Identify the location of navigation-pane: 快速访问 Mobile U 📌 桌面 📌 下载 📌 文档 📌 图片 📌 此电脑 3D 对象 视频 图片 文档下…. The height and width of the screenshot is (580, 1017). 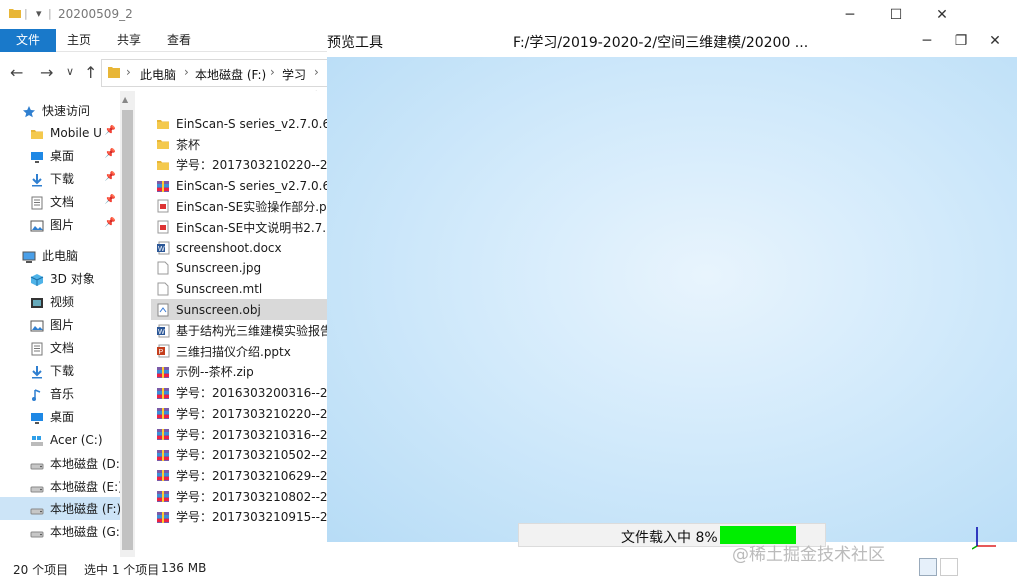
(60, 324).